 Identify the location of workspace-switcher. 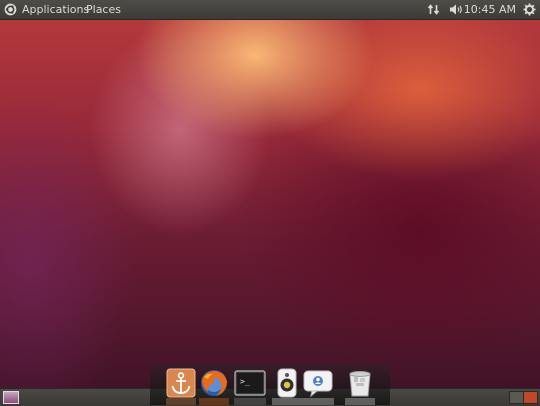
(523, 397).